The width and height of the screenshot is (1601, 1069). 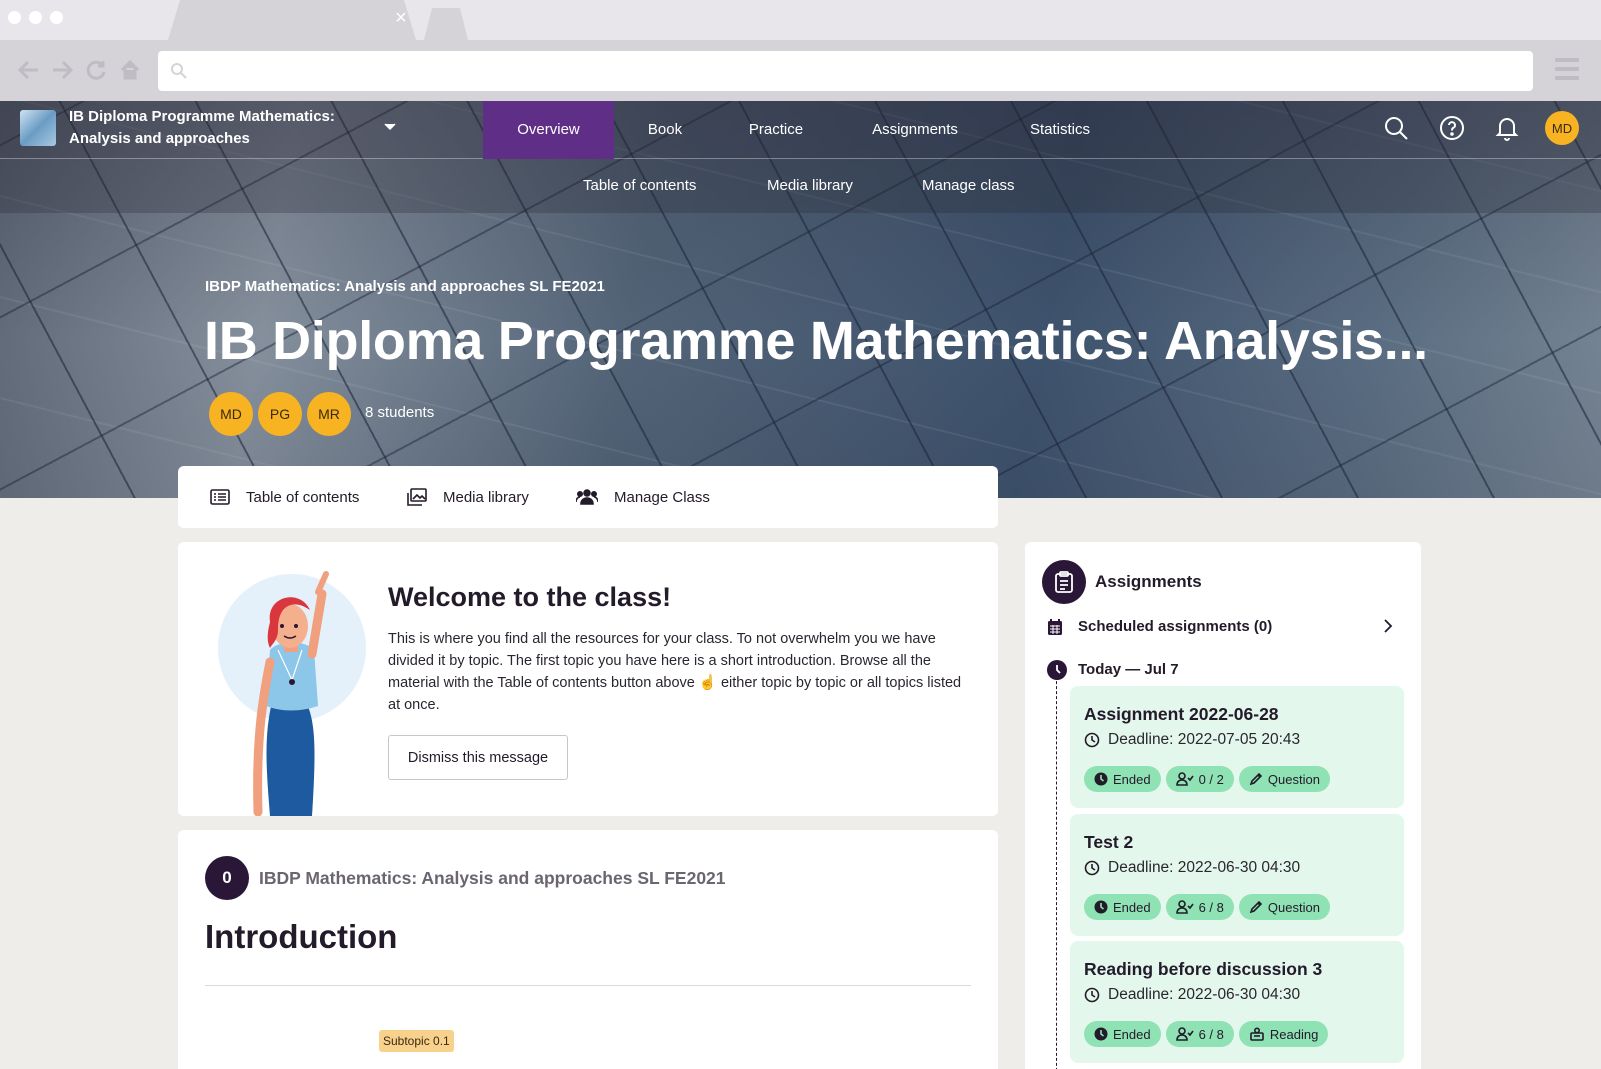 What do you see at coordinates (1567, 69) in the screenshot?
I see `browser-menu-icon` at bounding box center [1567, 69].